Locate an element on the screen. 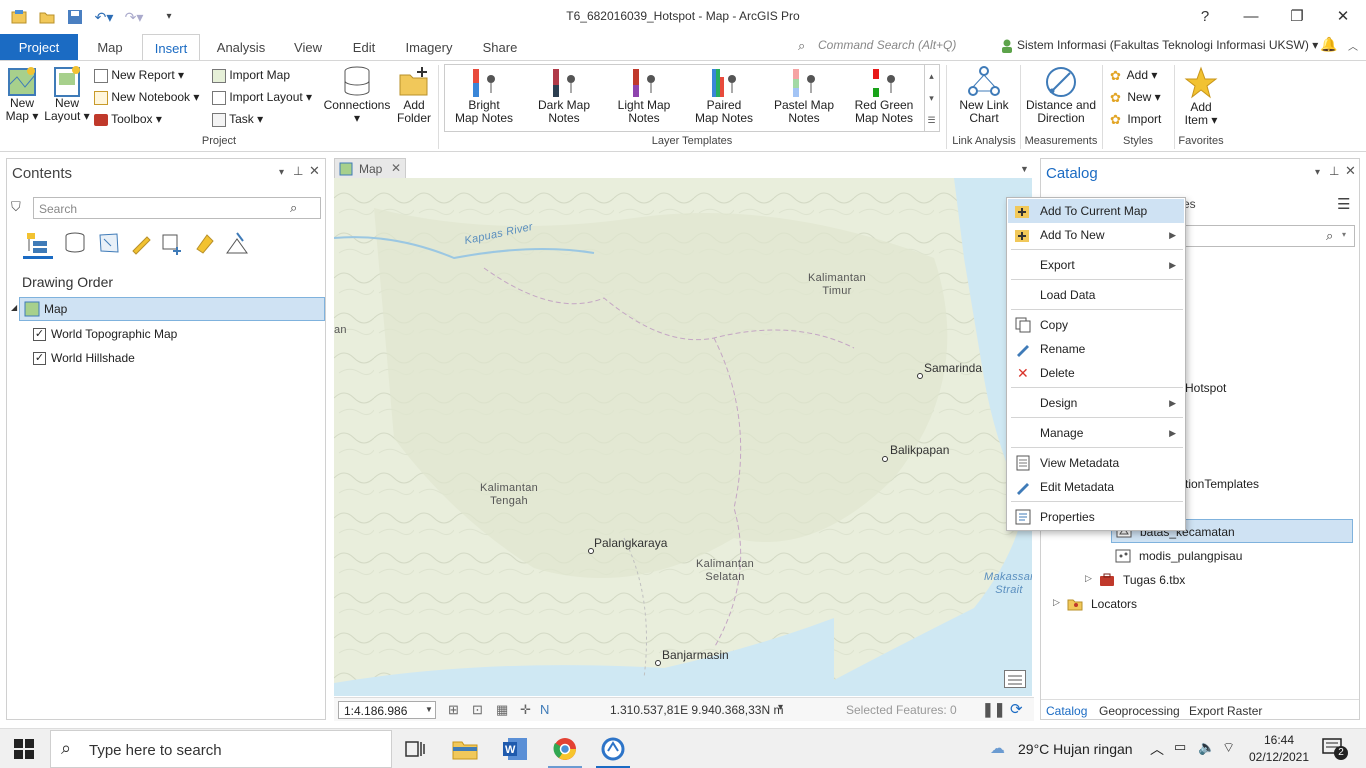  tab-project: Project is located at coordinates (39, 47).